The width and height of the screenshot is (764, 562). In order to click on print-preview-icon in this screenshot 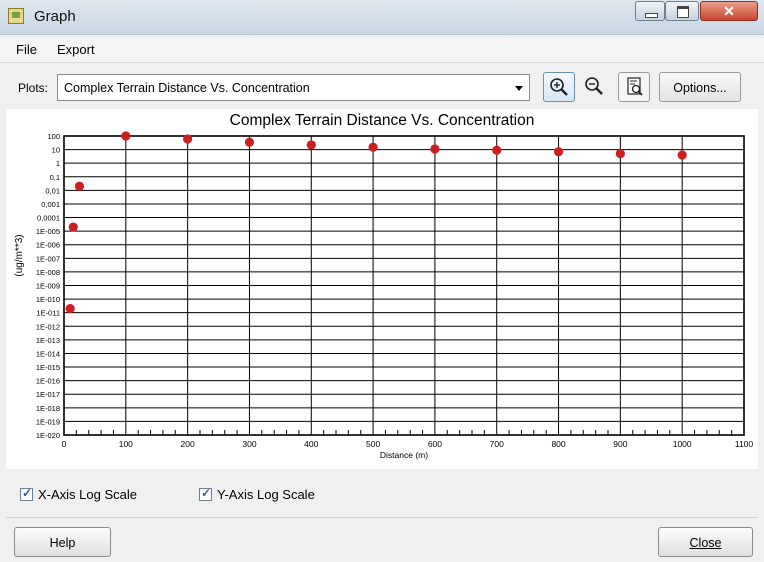, I will do `click(635, 86)`.